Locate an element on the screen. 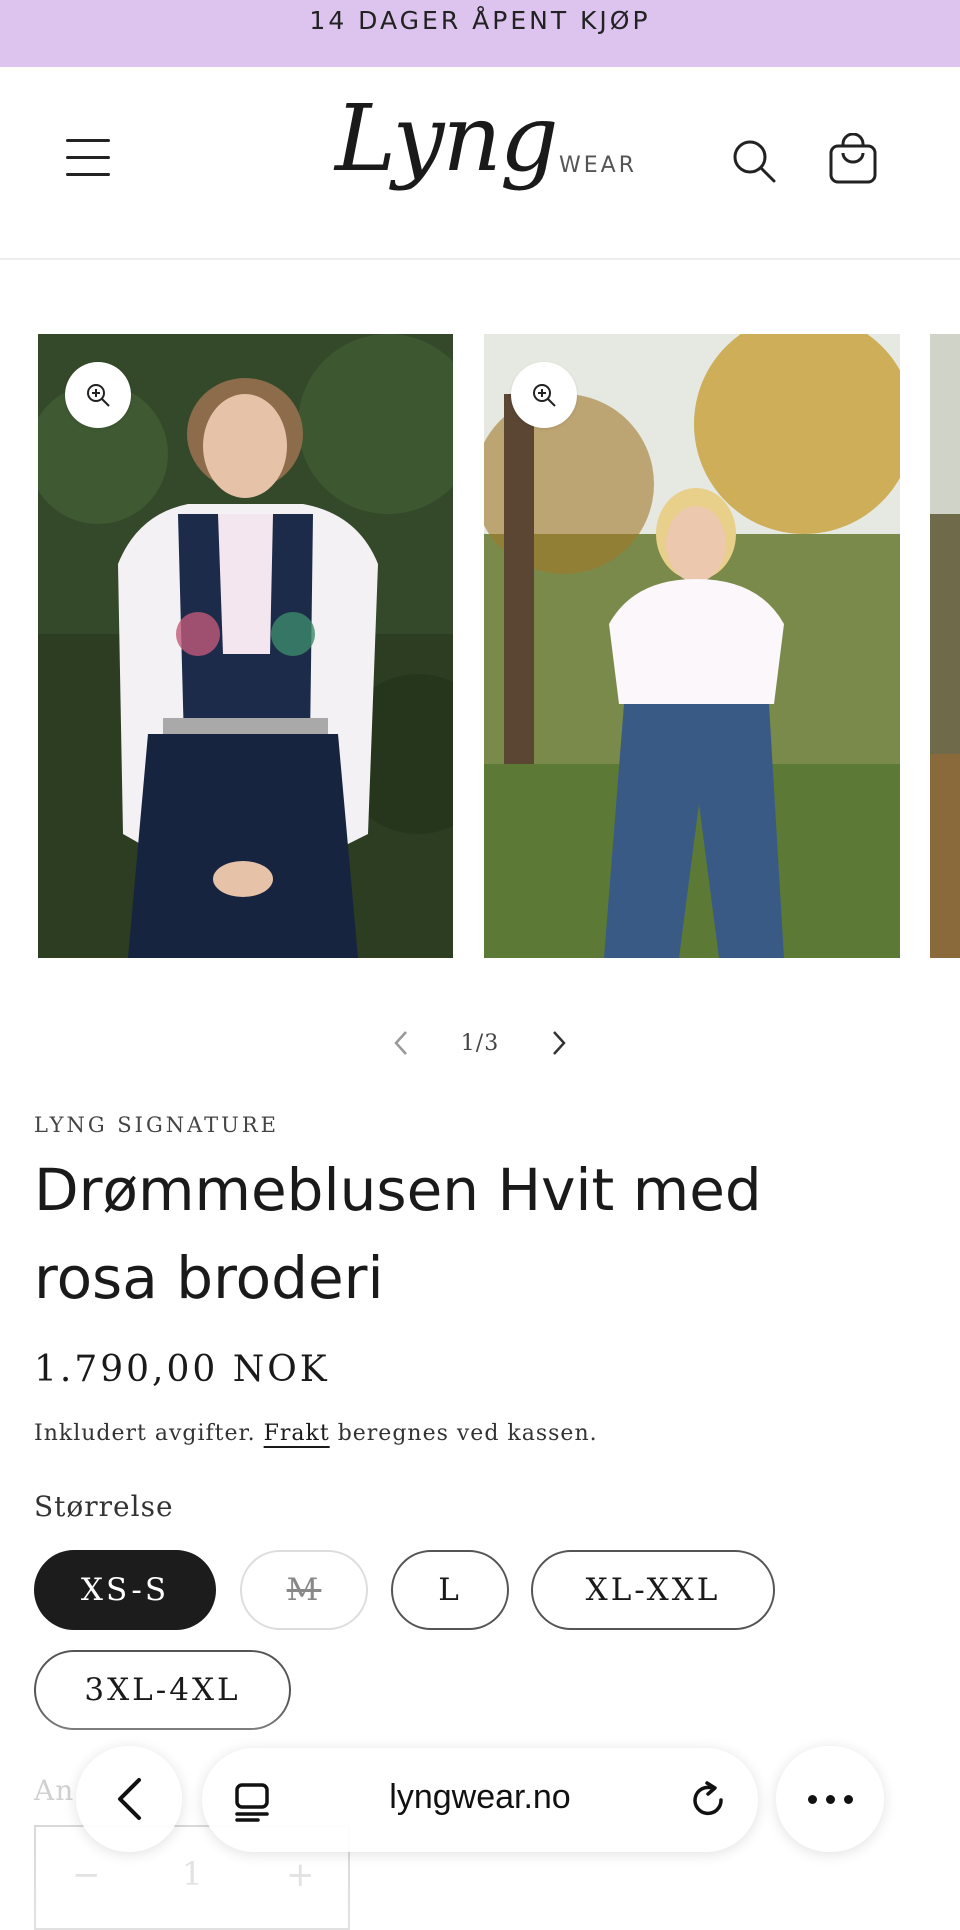 The image size is (960, 1930). site-header: Lyng WEAR is located at coordinates (480, 163).